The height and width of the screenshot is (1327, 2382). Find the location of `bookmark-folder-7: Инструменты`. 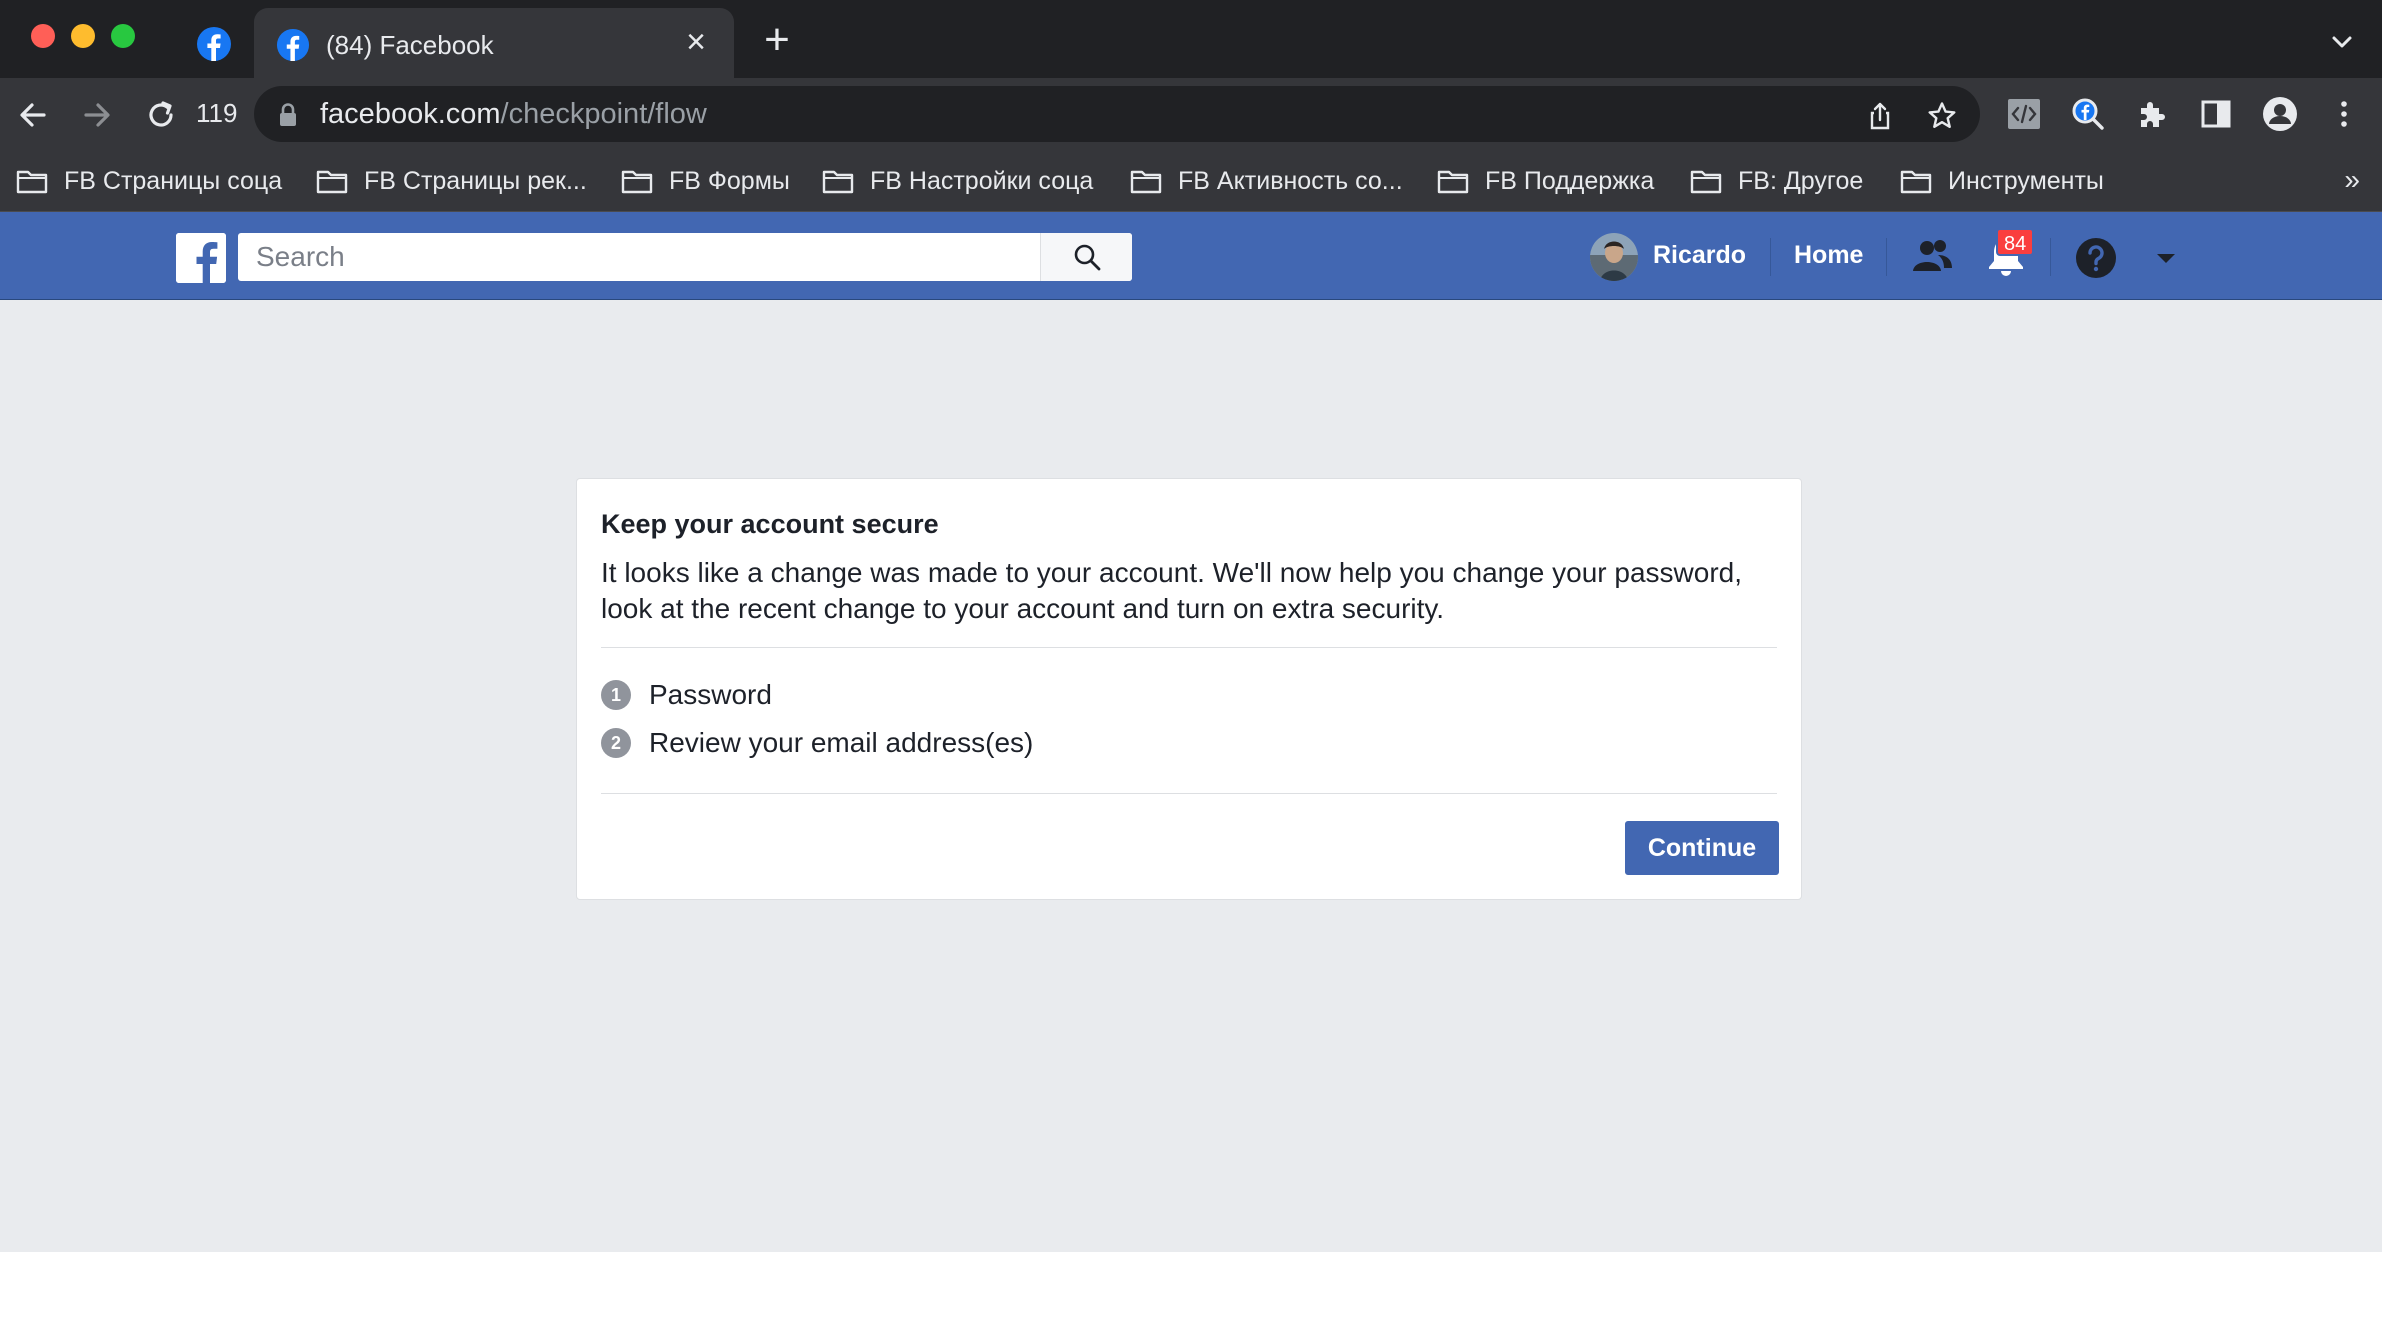

bookmark-folder-7: Инструменты is located at coordinates (2002, 181).